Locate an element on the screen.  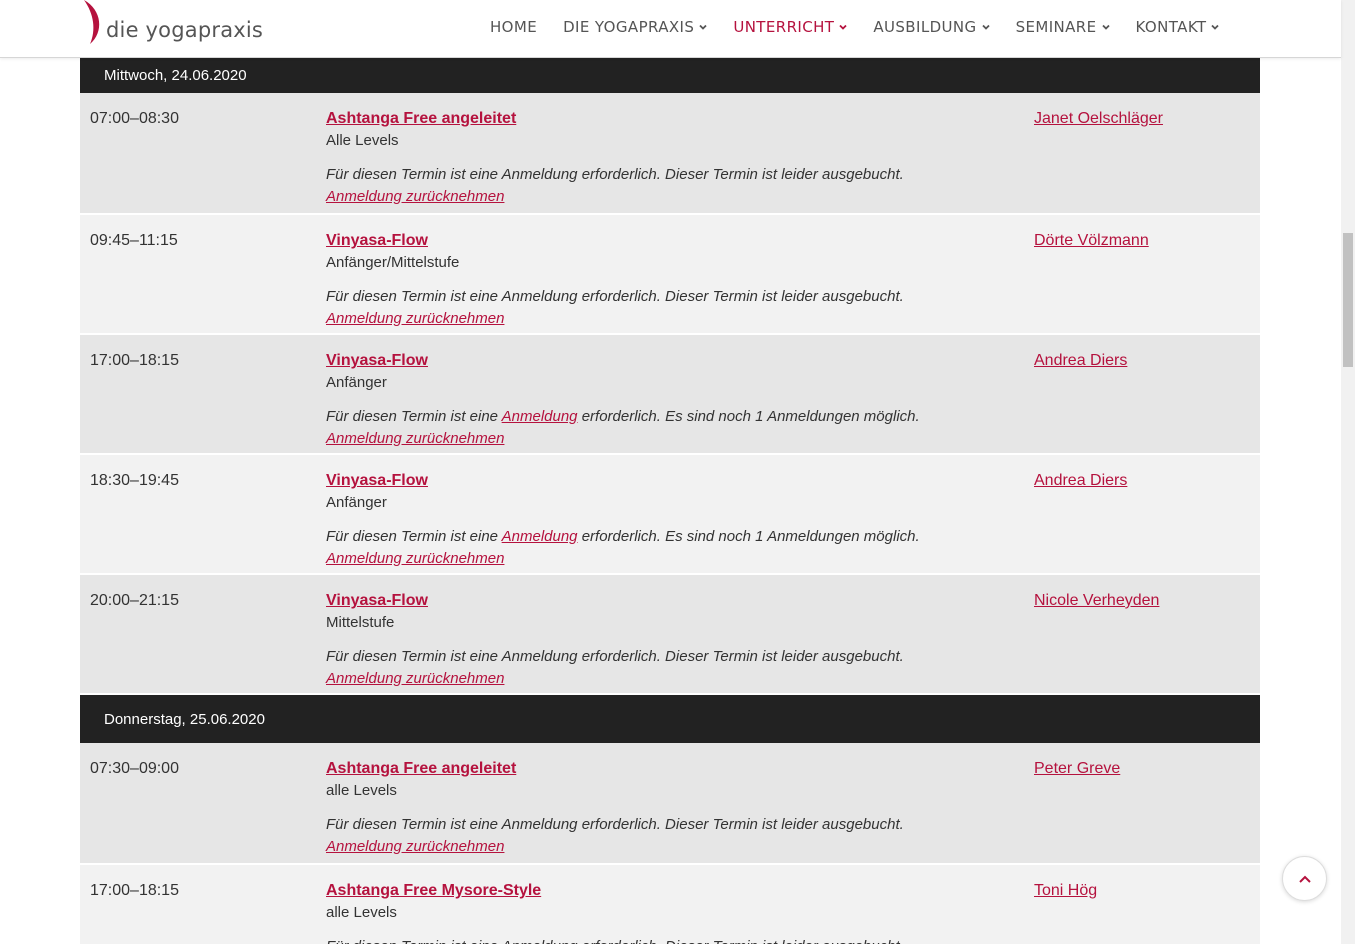
teacher-link: Dörte Völzmann is located at coordinates (1091, 241).